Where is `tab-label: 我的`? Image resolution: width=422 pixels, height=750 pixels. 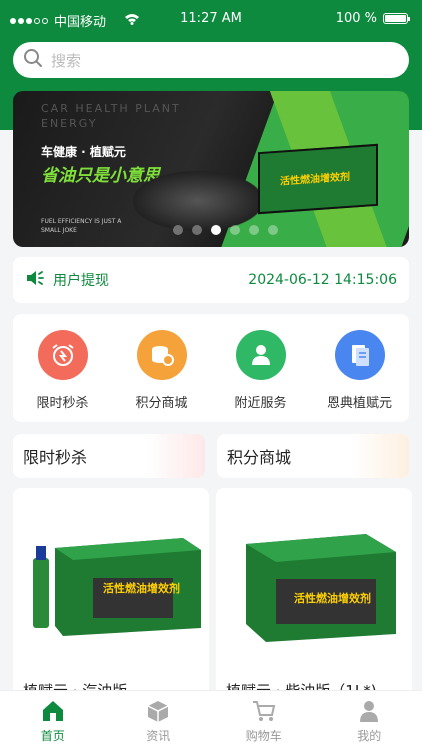 tab-label: 我的 is located at coordinates (369, 736).